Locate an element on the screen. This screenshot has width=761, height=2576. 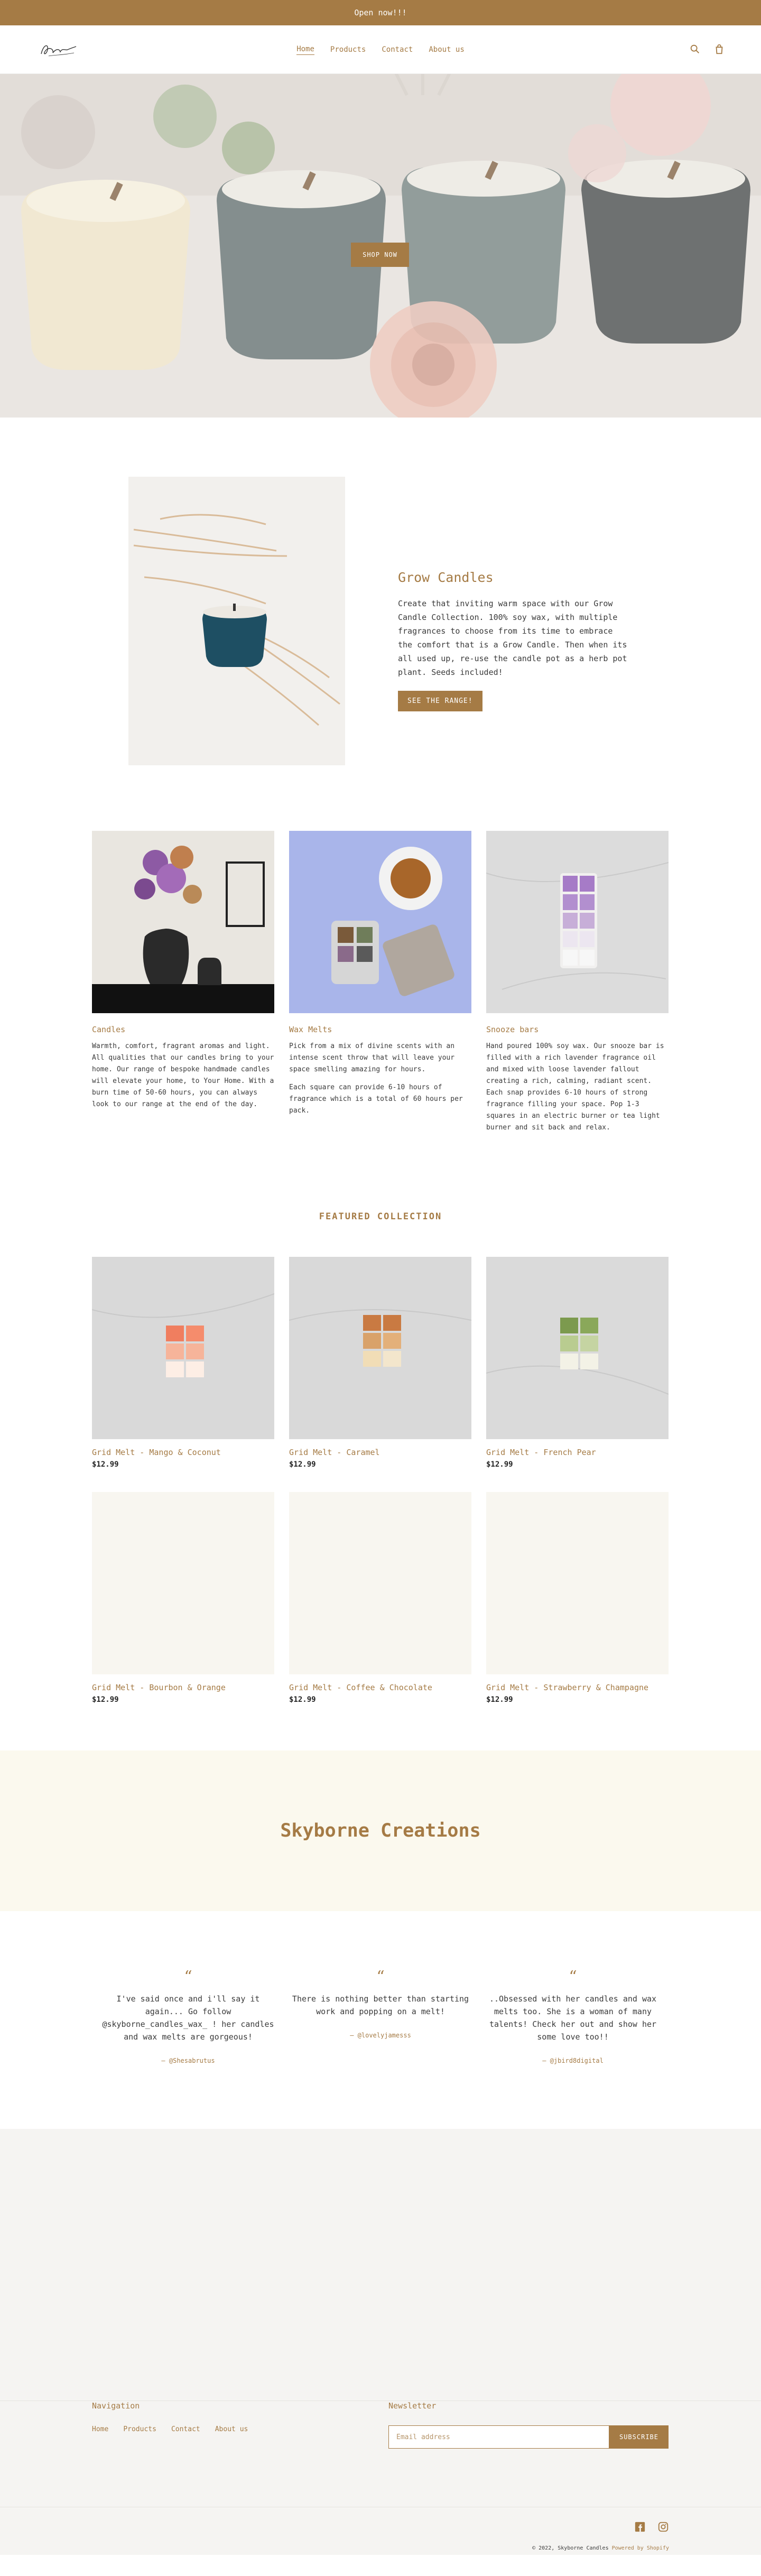
announcement-bar: Open now!!! is located at coordinates (380, 12).